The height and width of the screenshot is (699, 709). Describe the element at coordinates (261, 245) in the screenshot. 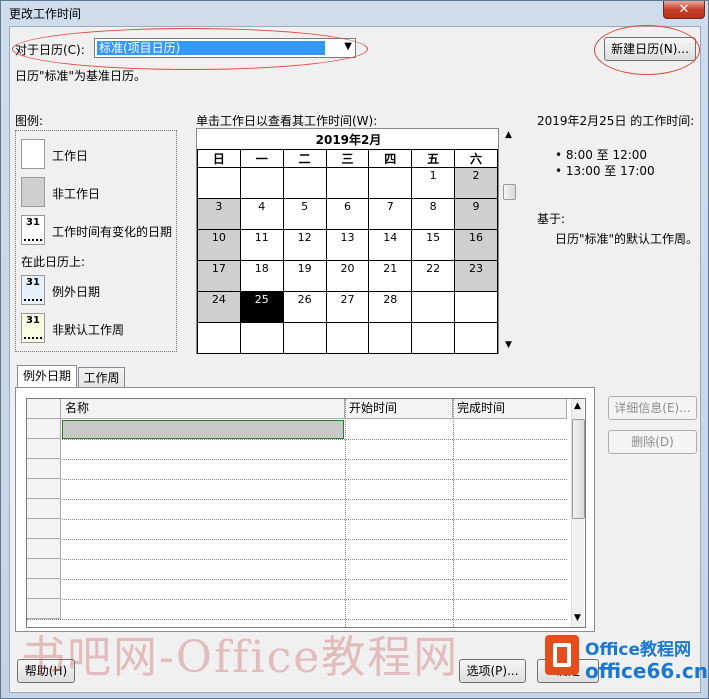

I see `calendar-day: 11` at that location.